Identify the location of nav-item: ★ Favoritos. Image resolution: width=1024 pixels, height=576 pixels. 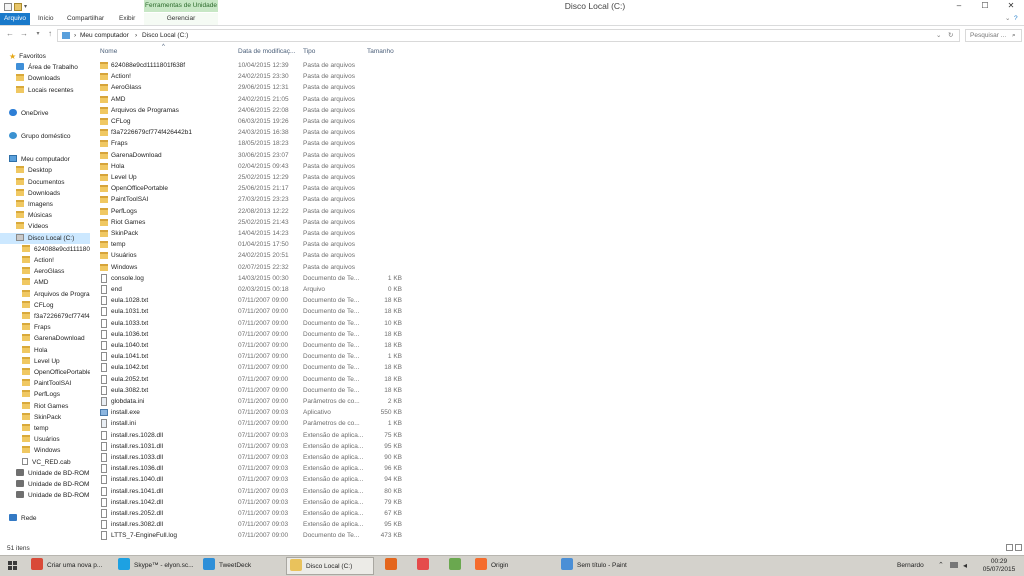
(27, 56).